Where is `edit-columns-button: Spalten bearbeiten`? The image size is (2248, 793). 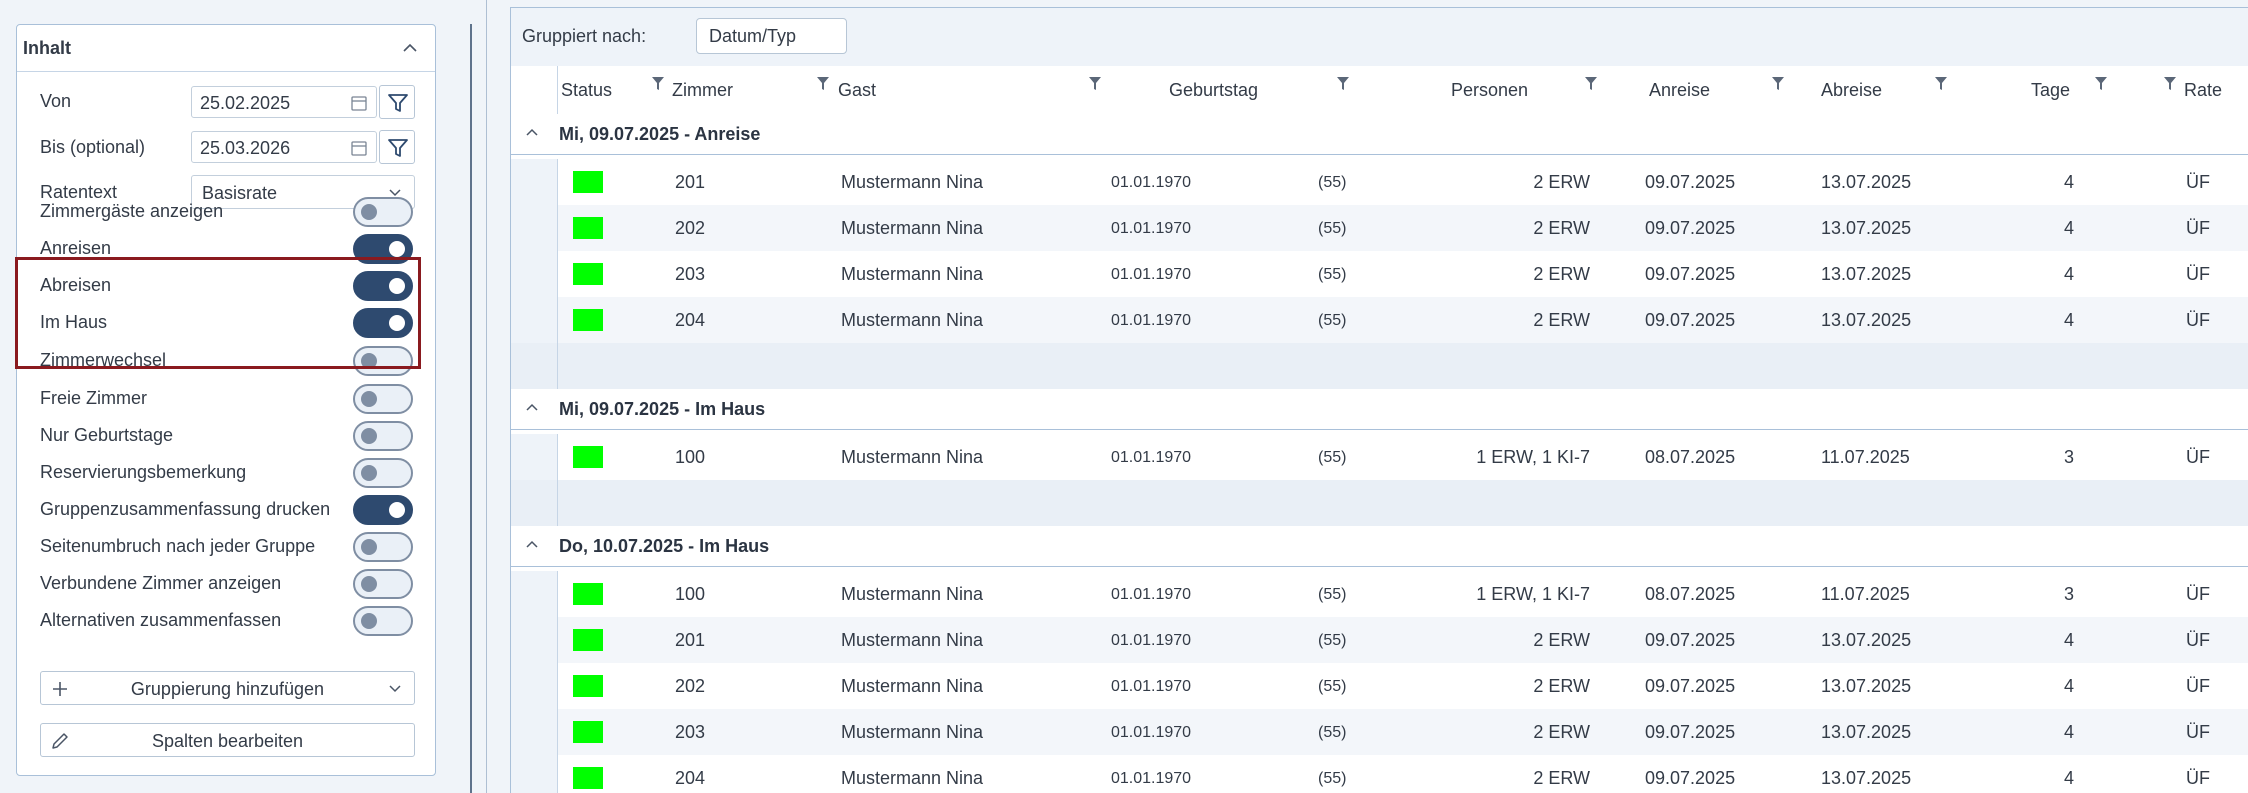 edit-columns-button: Spalten bearbeiten is located at coordinates (227, 740).